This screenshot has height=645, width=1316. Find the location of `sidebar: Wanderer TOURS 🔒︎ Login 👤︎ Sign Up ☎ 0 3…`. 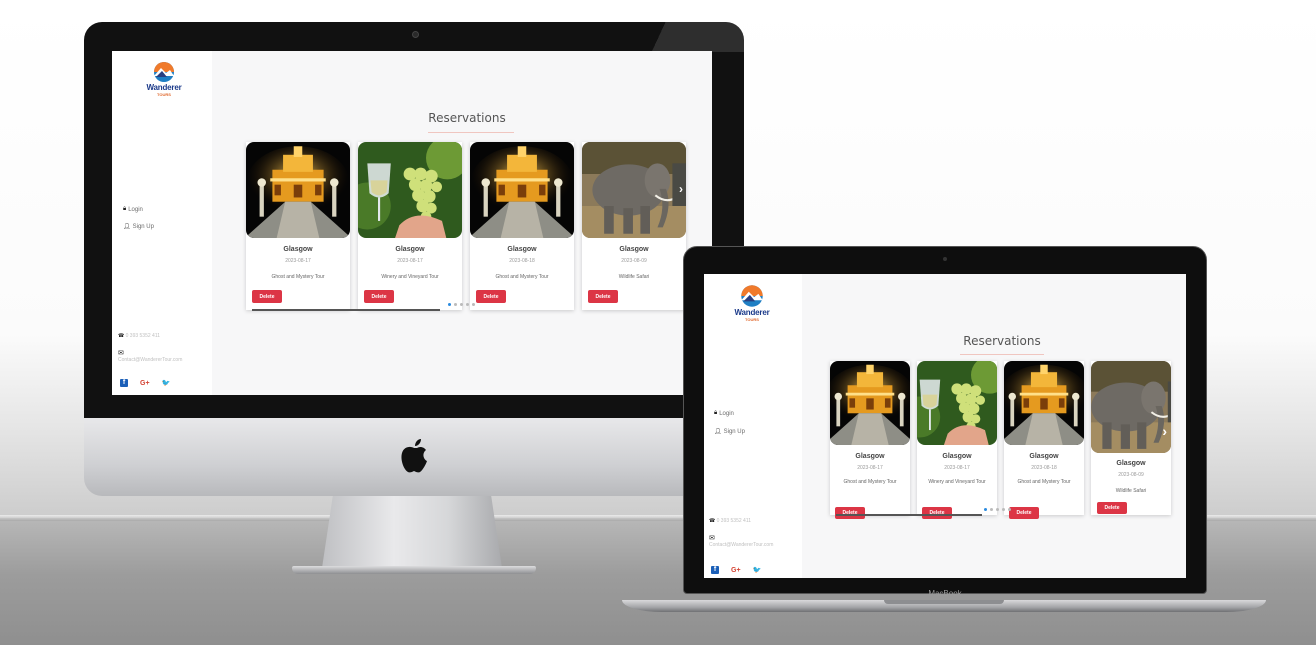

sidebar: Wanderer TOURS 🔒︎ Login 👤︎ Sign Up ☎ 0 3… is located at coordinates (753, 426).